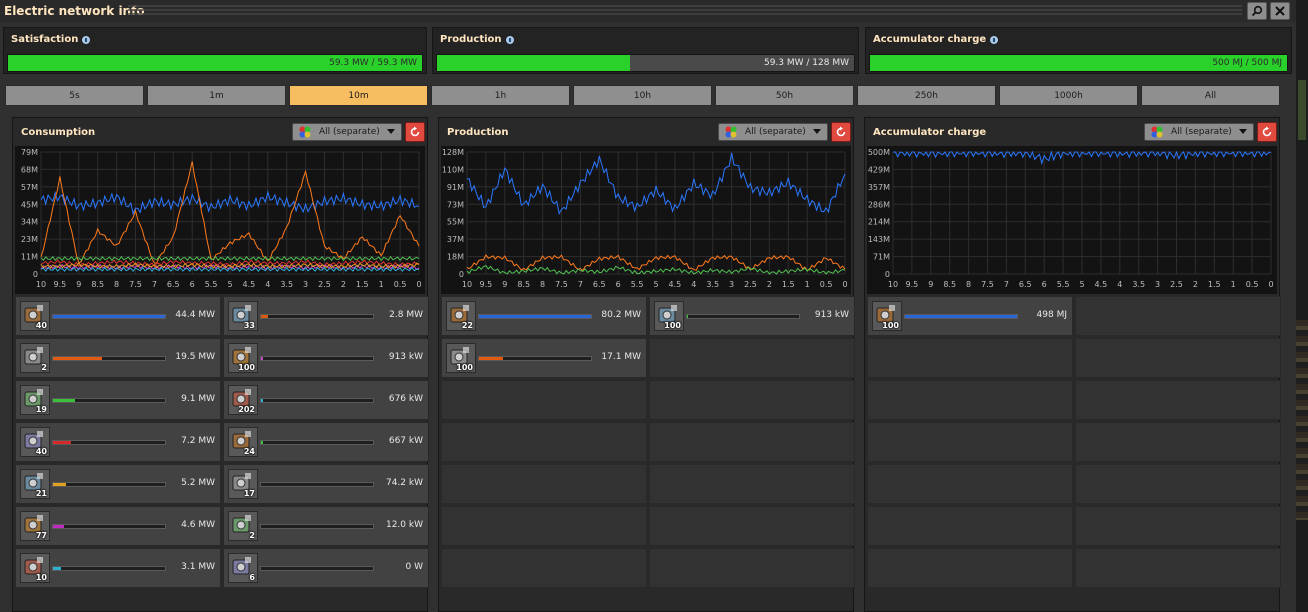 The width and height of the screenshot is (1308, 612). I want to click on y-tick-label: 110M, so click(453, 169).